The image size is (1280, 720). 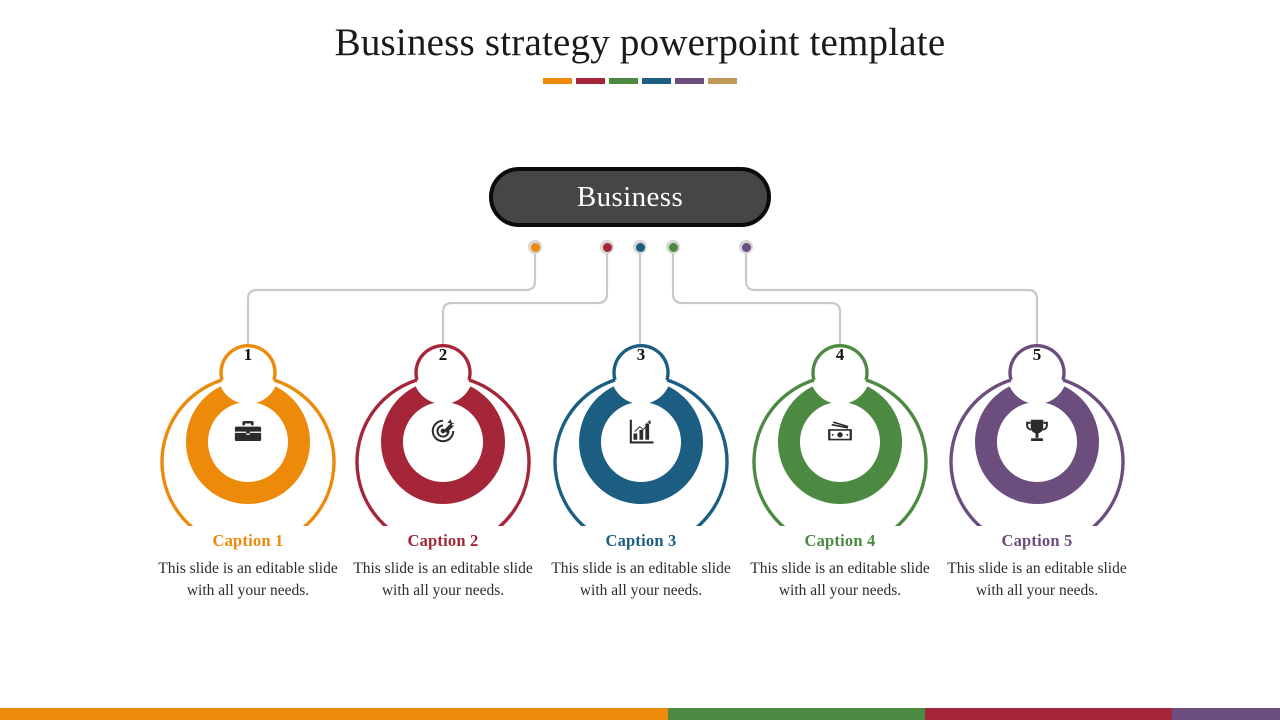 I want to click on footer-segment-orange, so click(x=334, y=714).